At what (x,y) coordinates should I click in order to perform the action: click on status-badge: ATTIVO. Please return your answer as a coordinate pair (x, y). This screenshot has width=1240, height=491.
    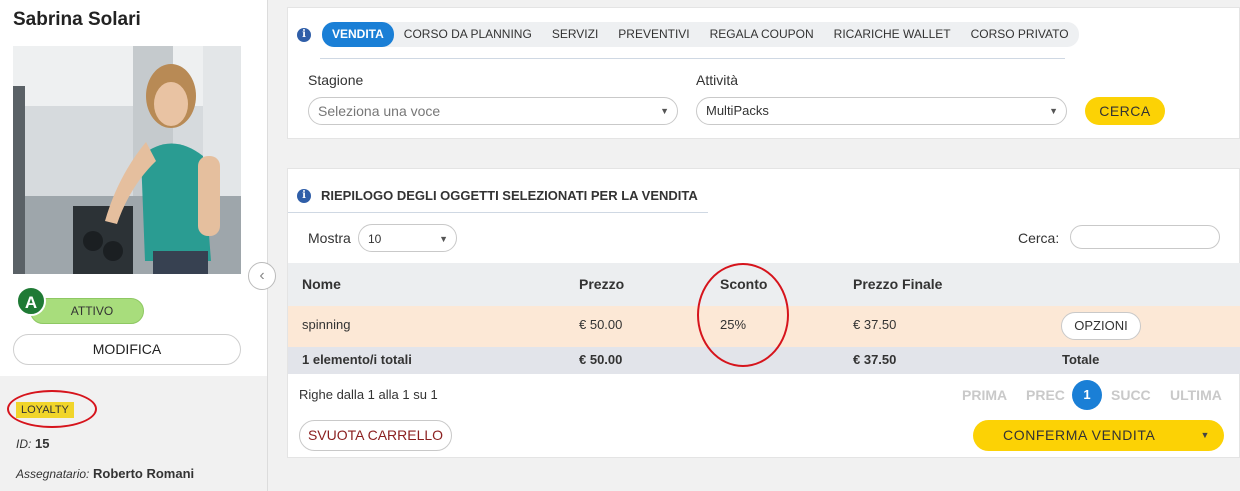
    Looking at the image, I should click on (87, 311).